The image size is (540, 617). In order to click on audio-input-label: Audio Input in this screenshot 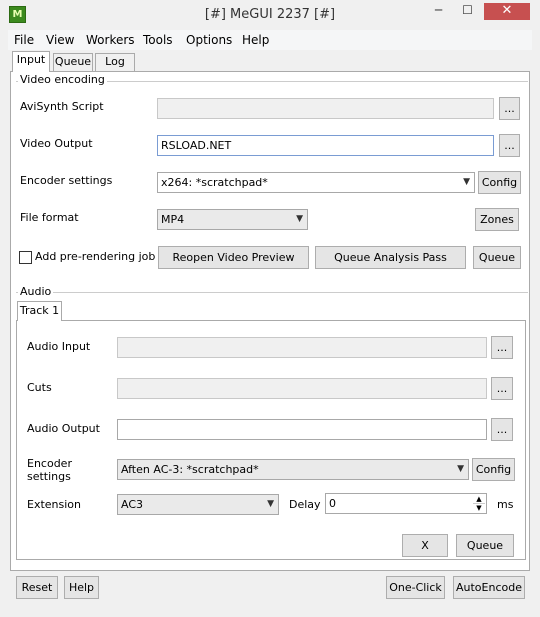, I will do `click(59, 346)`.